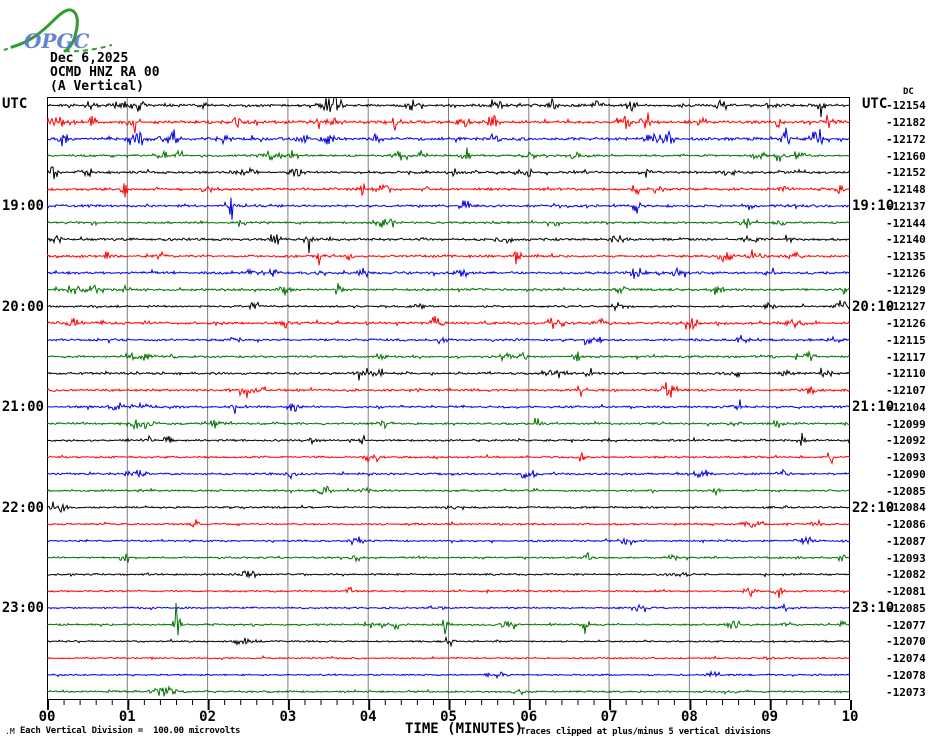 This screenshot has height=744, width=930. I want to click on dc-value-18:50: -12148, so click(906, 190).